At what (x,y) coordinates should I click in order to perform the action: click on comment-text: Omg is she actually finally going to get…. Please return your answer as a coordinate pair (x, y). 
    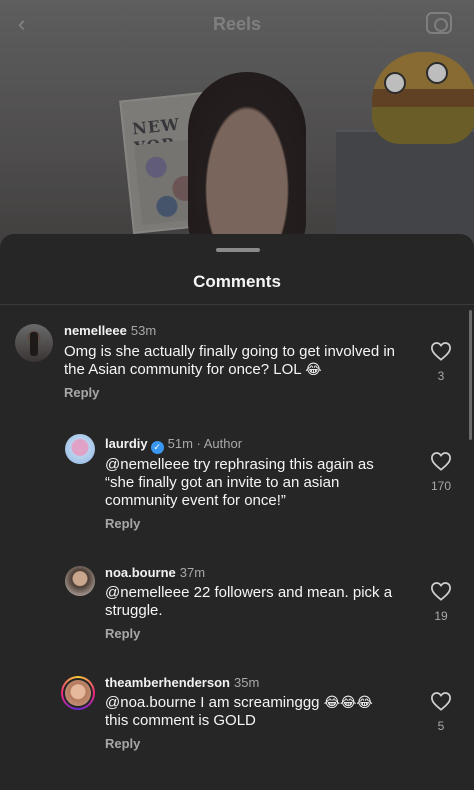
    Looking at the image, I should click on (229, 361).